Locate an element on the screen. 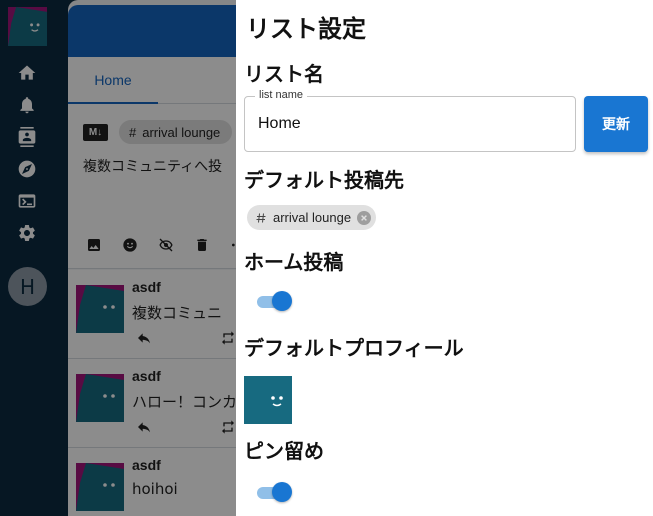  default-profile-heading: デフォルトプロフィール is located at coordinates (354, 348).